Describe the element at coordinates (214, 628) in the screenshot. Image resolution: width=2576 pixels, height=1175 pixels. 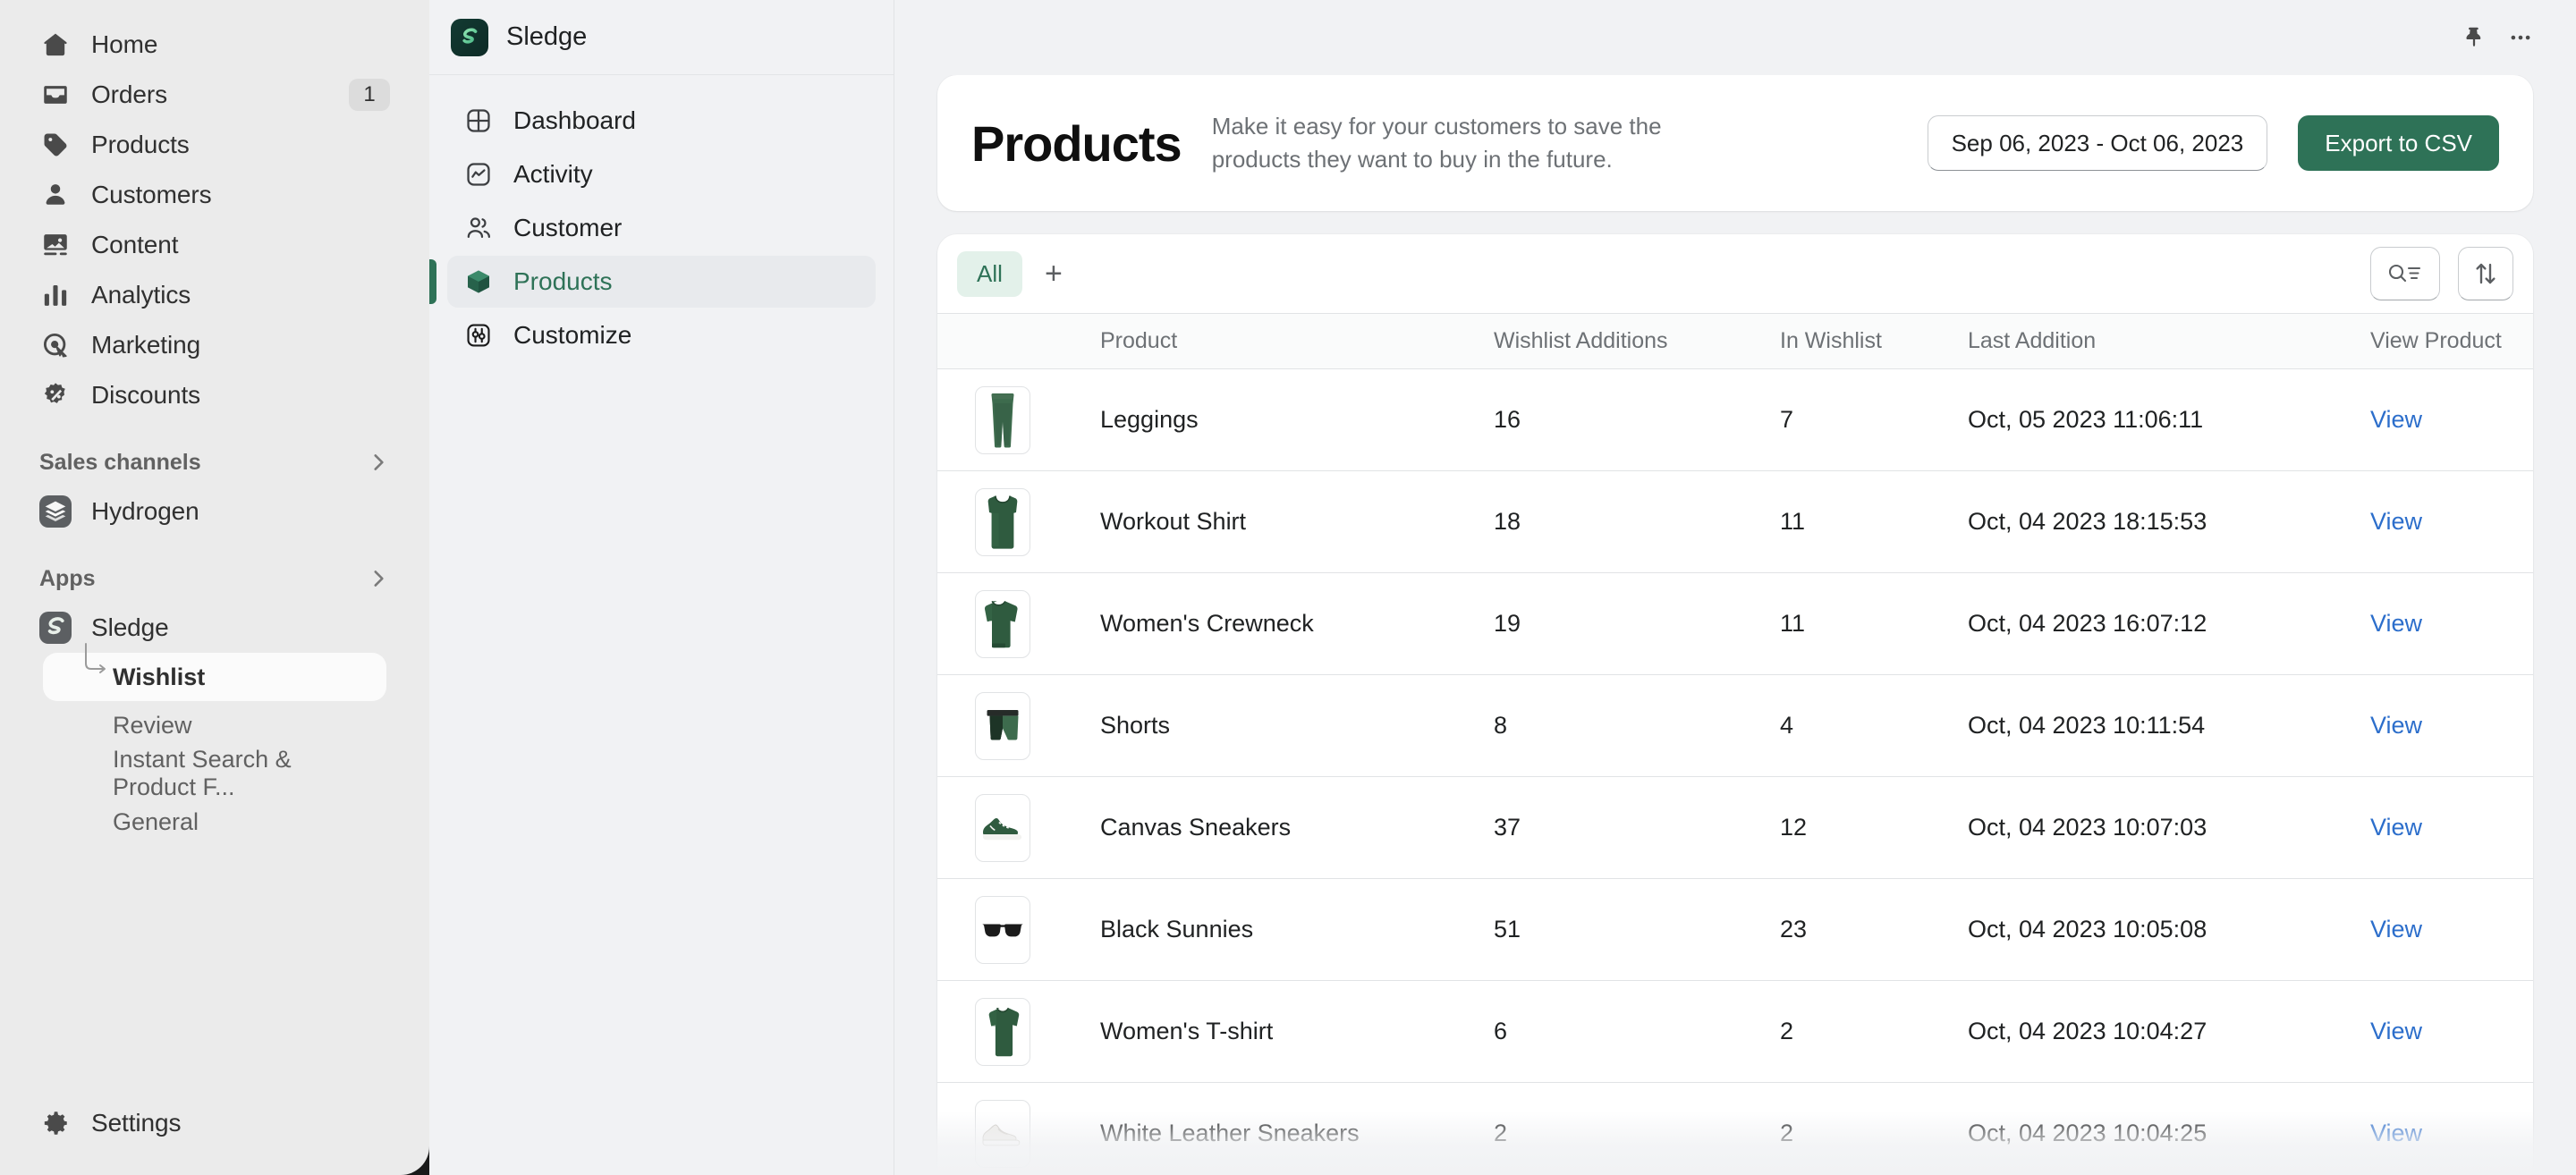
I see `sidebar-item-sledge: Sledge` at that location.